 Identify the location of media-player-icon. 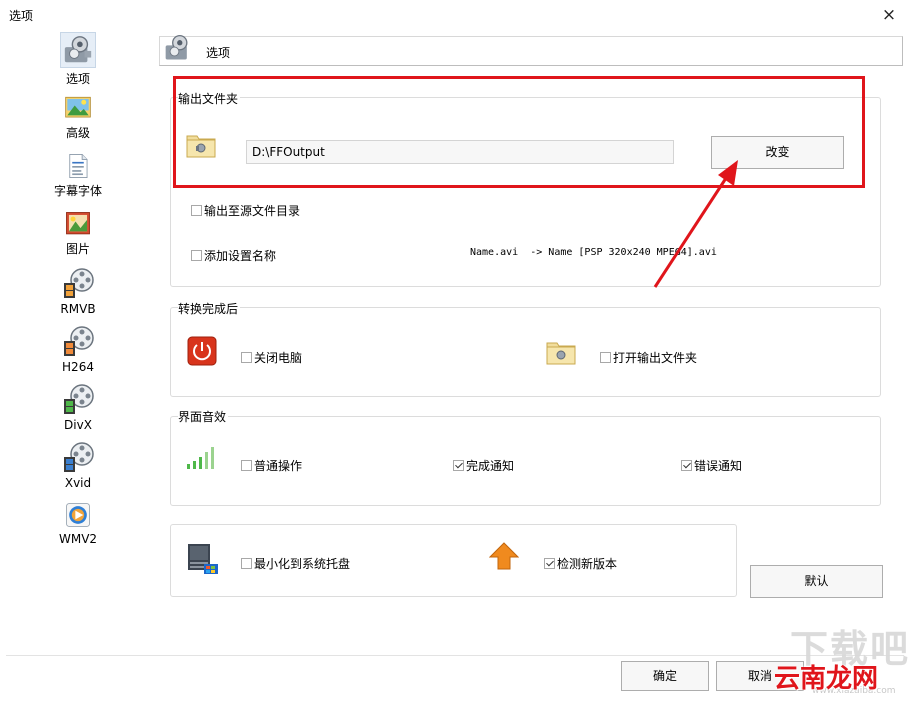
(78, 515).